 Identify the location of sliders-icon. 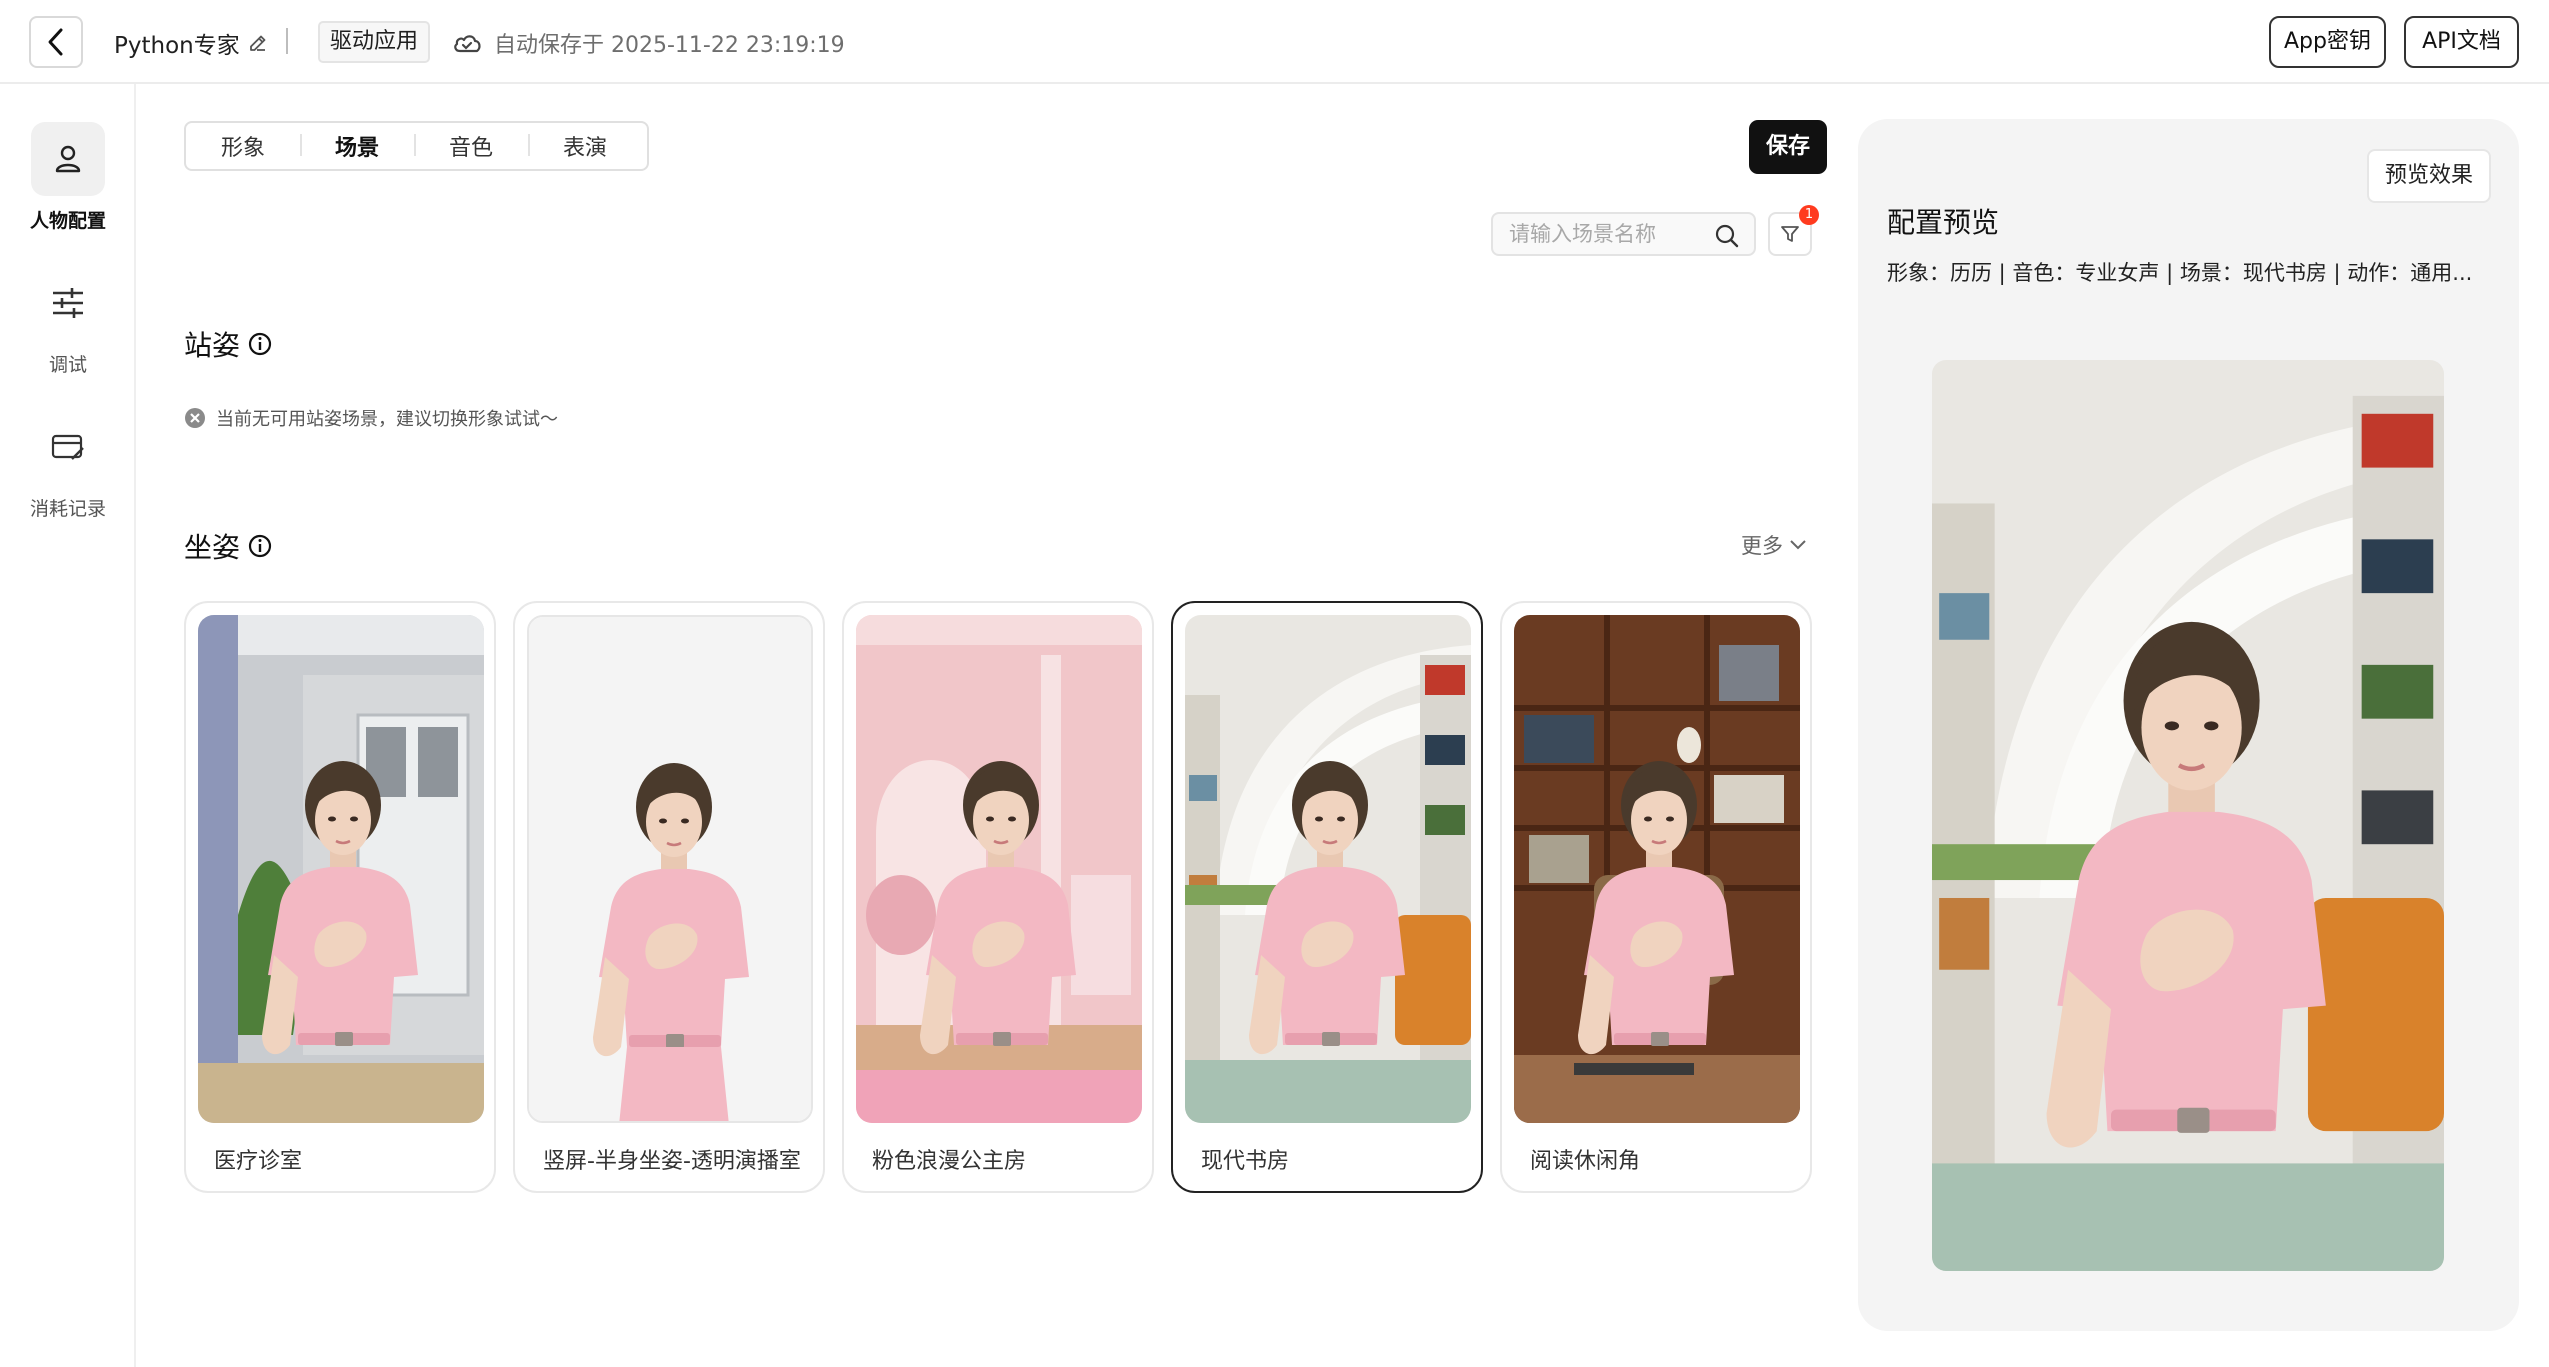
(68, 303).